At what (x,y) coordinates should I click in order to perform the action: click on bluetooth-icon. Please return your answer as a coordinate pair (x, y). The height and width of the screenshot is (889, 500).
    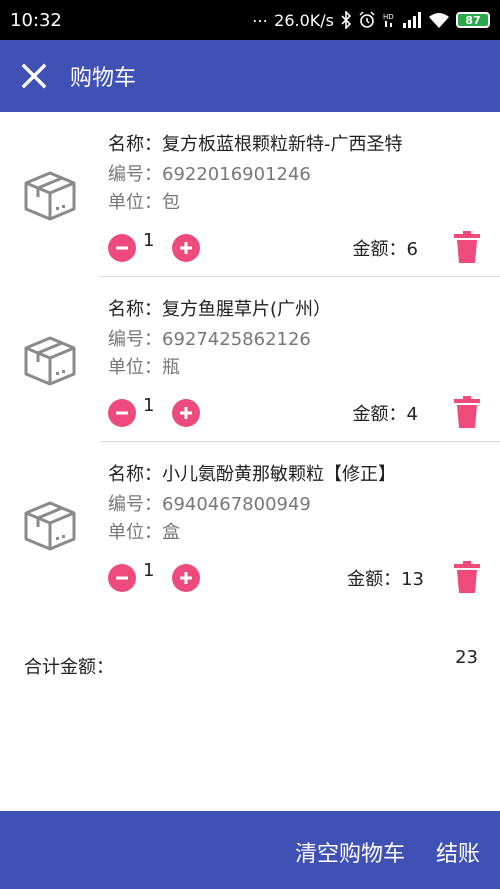
    Looking at the image, I should click on (346, 20).